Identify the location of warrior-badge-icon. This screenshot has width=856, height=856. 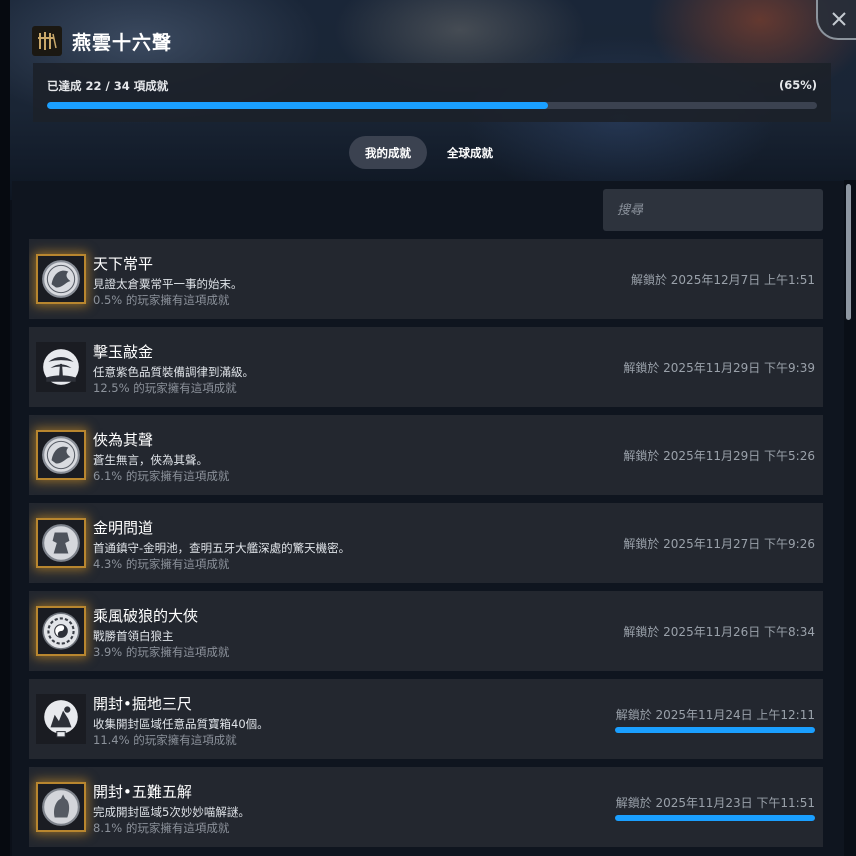
(61, 543).